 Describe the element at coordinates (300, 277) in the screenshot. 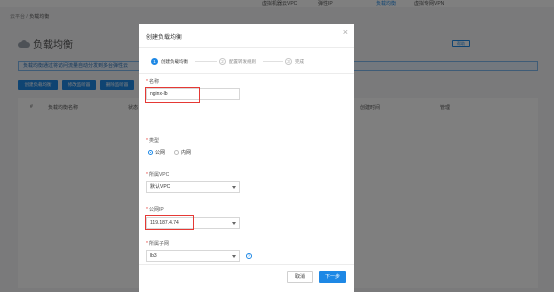

I see `cancel-button: 取消` at that location.